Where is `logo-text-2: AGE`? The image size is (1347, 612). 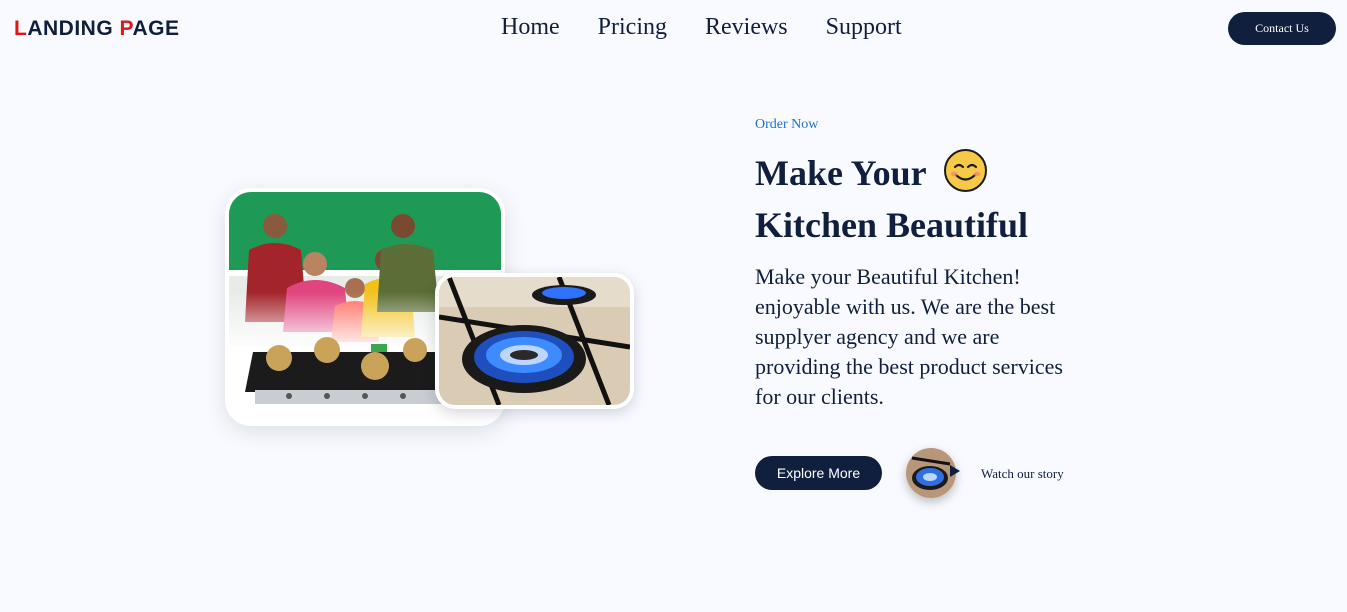 logo-text-2: AGE is located at coordinates (156, 28).